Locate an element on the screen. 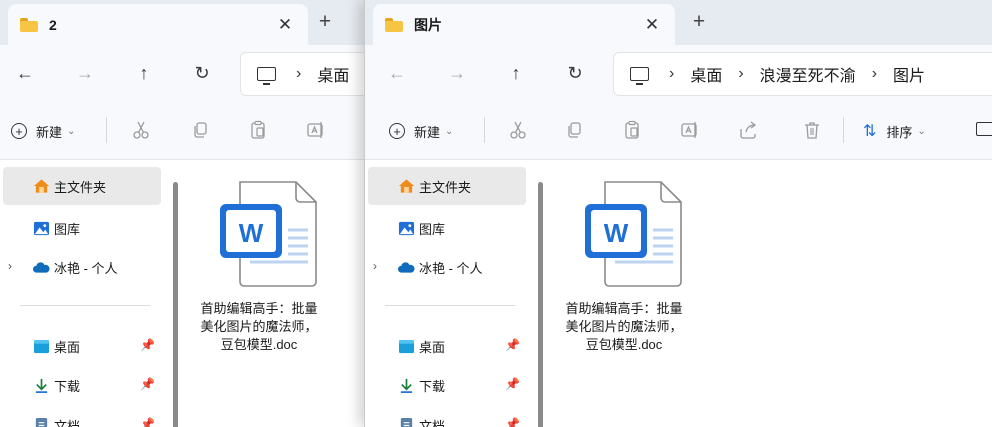 This screenshot has height=427, width=992. clipboard-icon is located at coordinates (632, 129).